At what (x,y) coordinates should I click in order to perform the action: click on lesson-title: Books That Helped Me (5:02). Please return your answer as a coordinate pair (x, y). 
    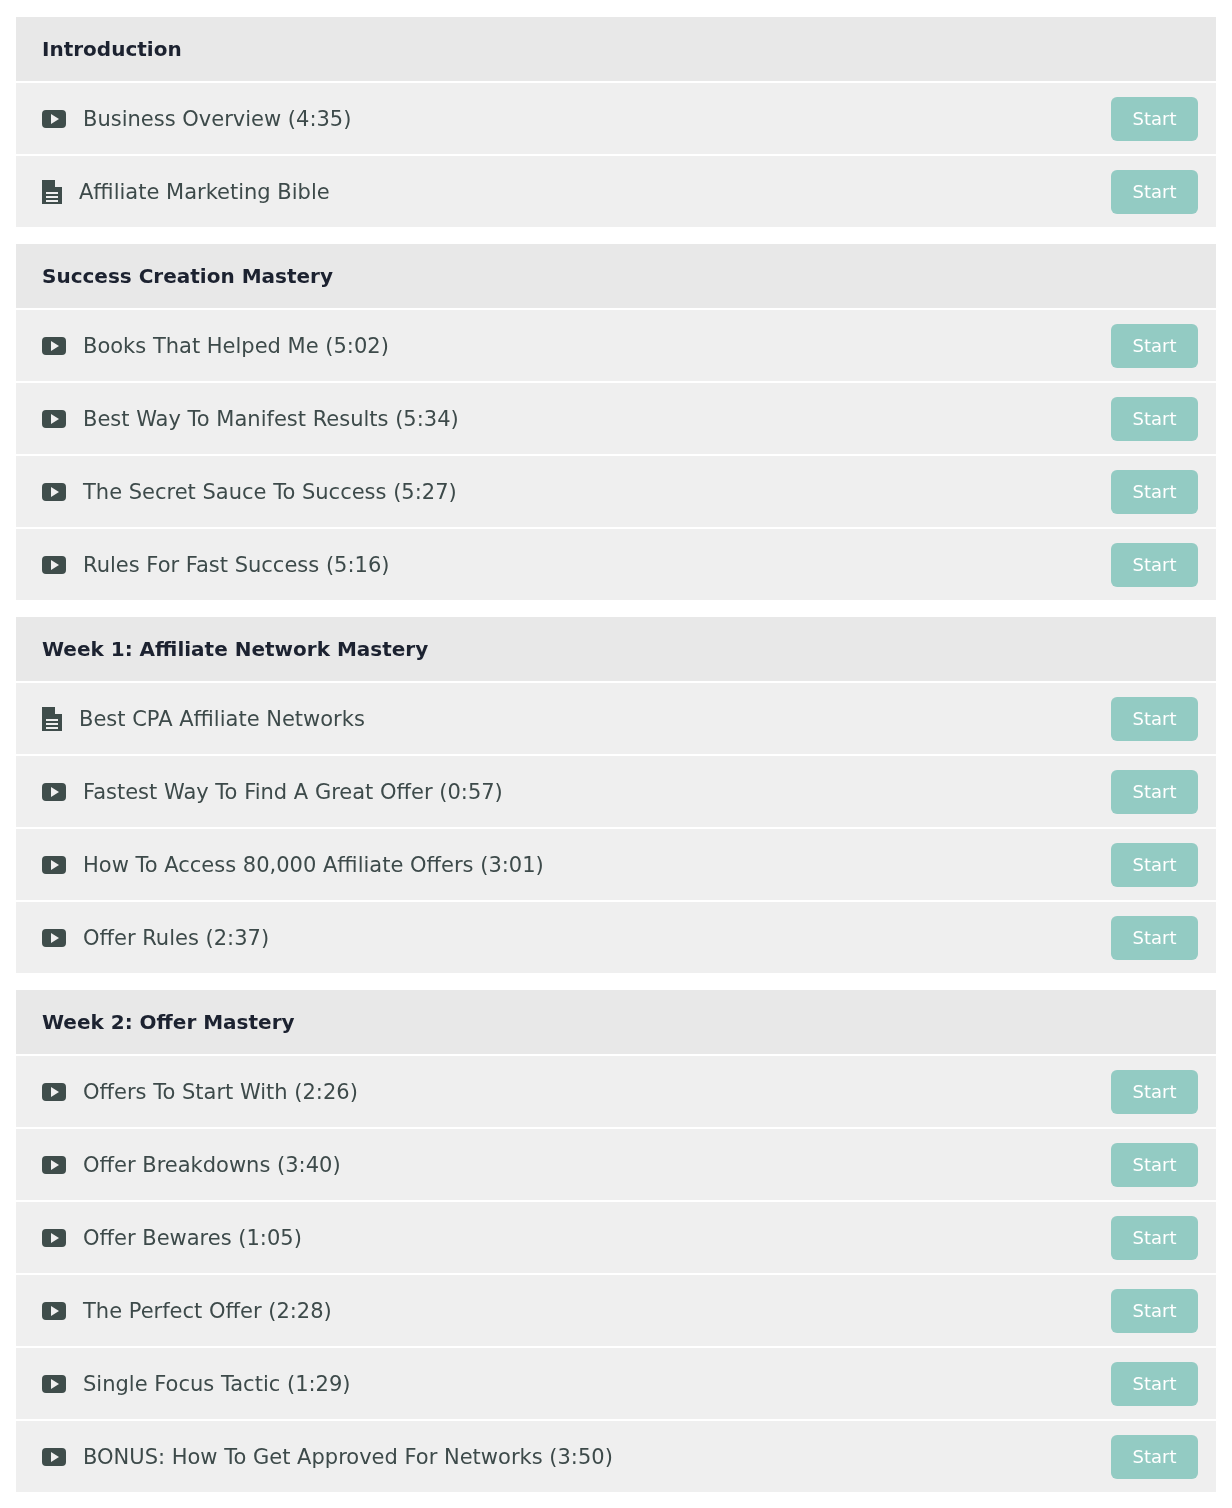
    Looking at the image, I should click on (236, 345).